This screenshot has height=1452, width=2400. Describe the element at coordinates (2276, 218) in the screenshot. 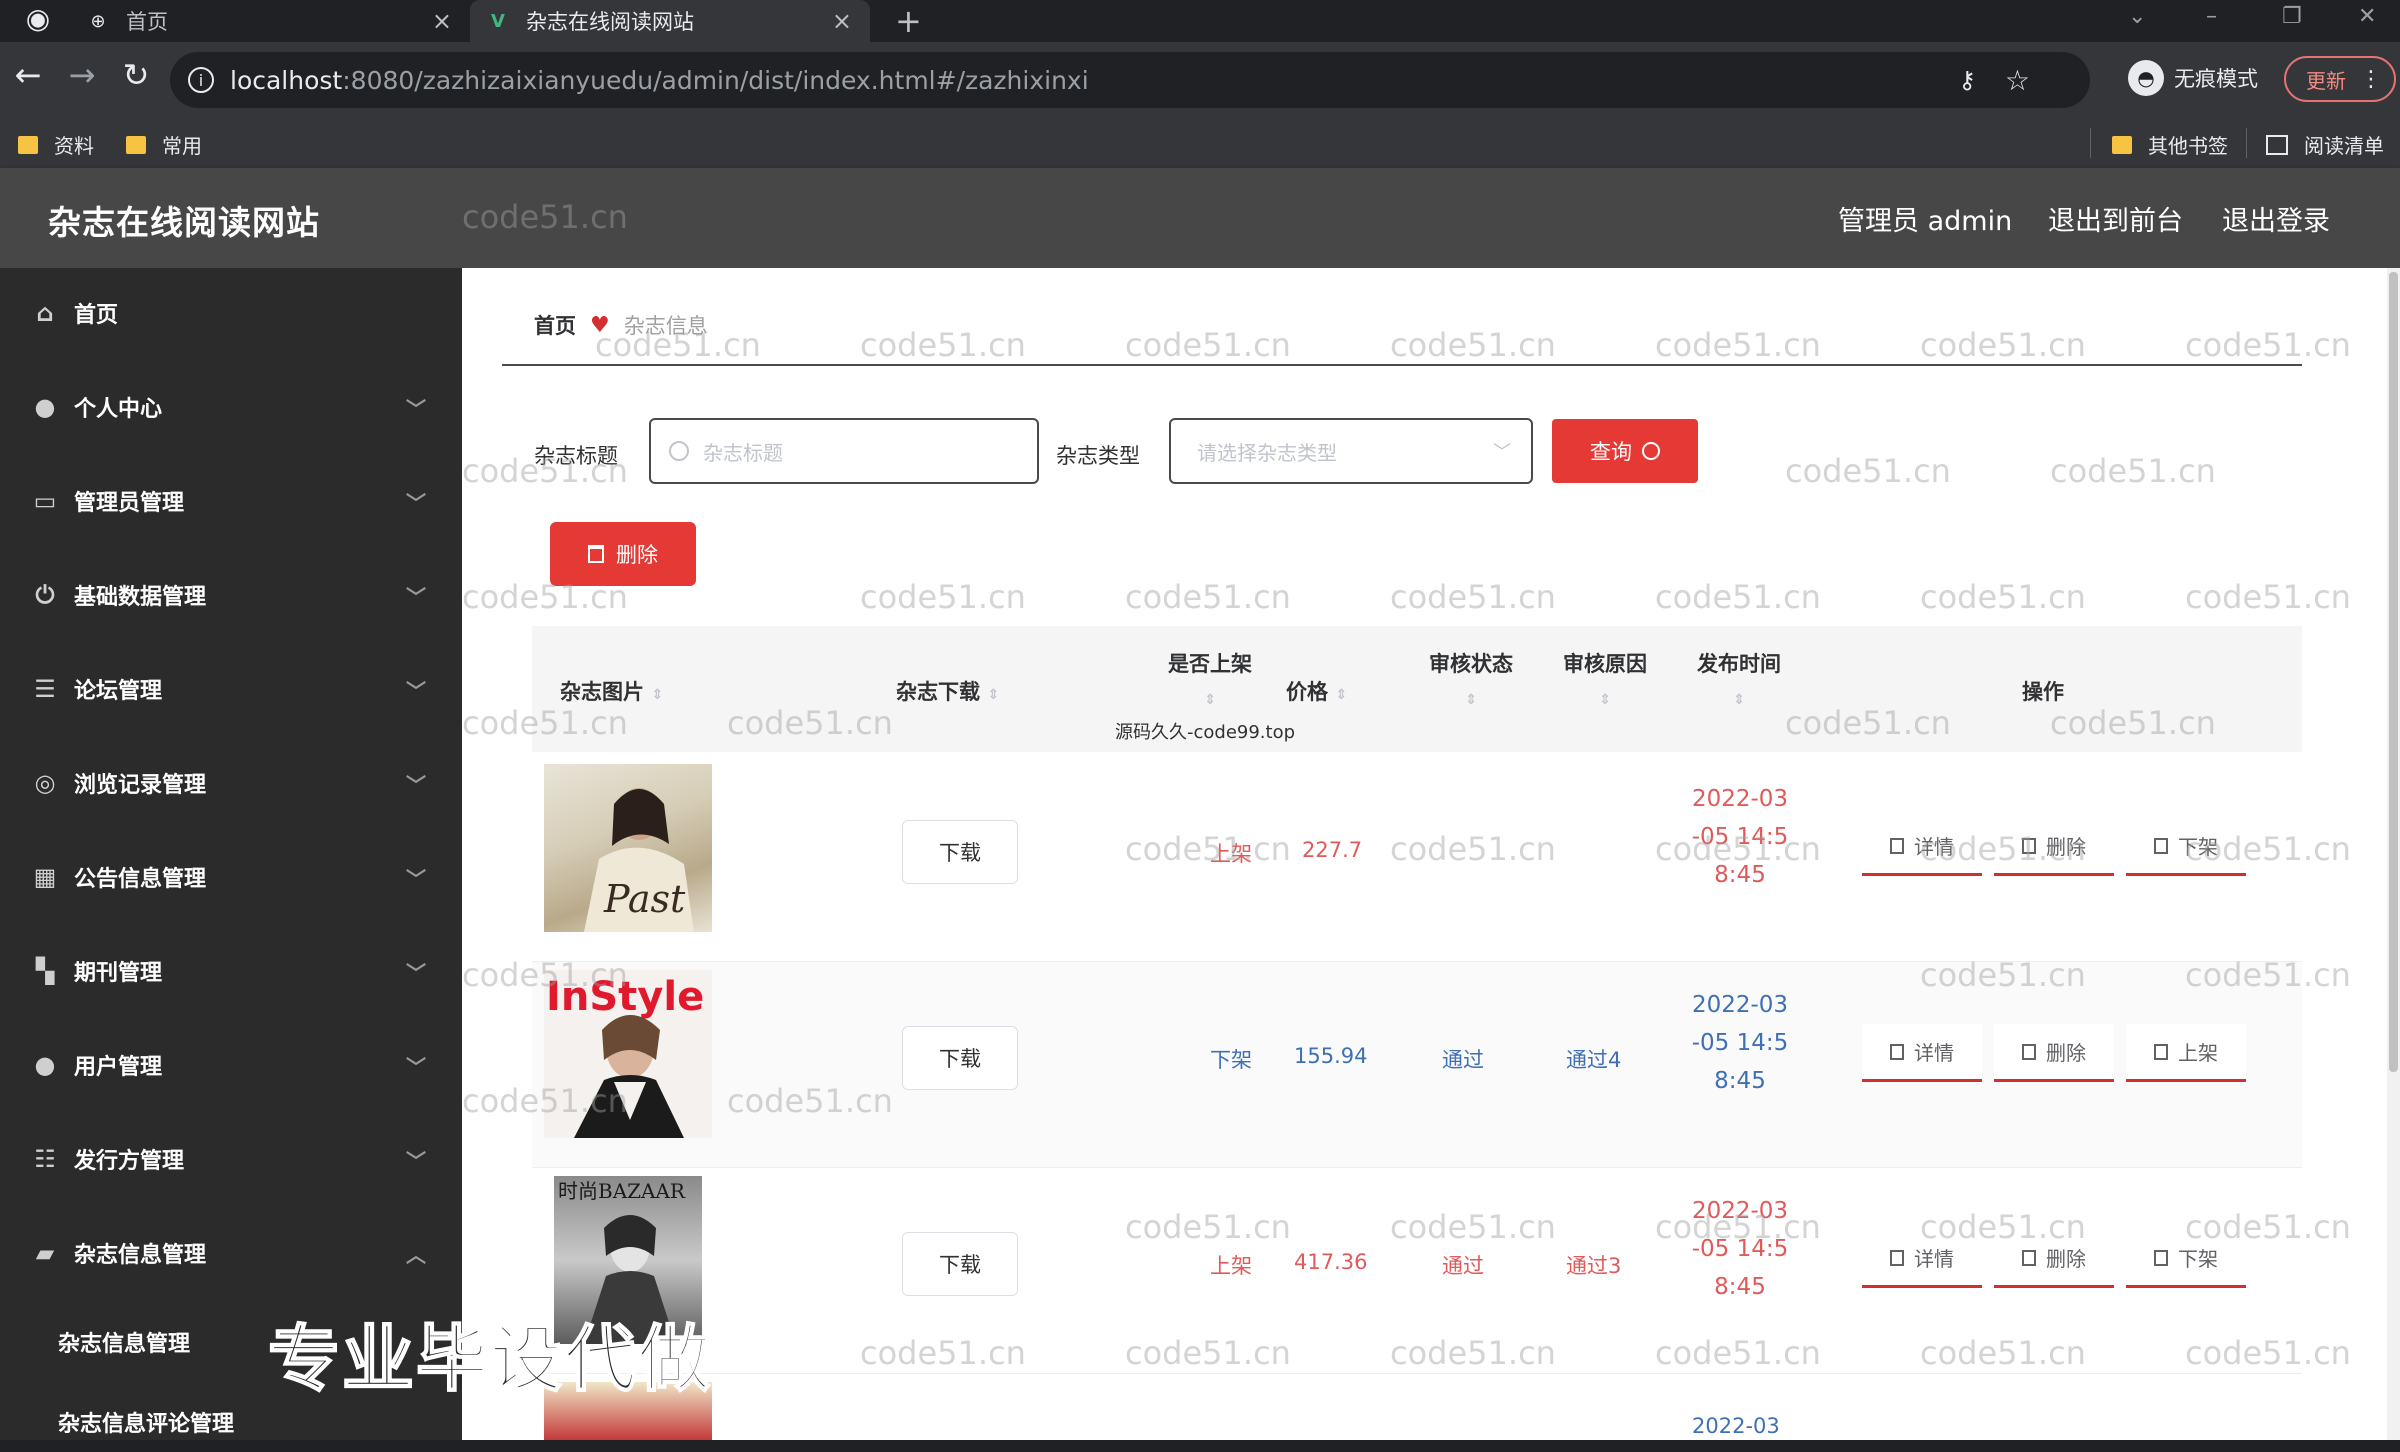

I see `logout-link: 退出登录` at that location.